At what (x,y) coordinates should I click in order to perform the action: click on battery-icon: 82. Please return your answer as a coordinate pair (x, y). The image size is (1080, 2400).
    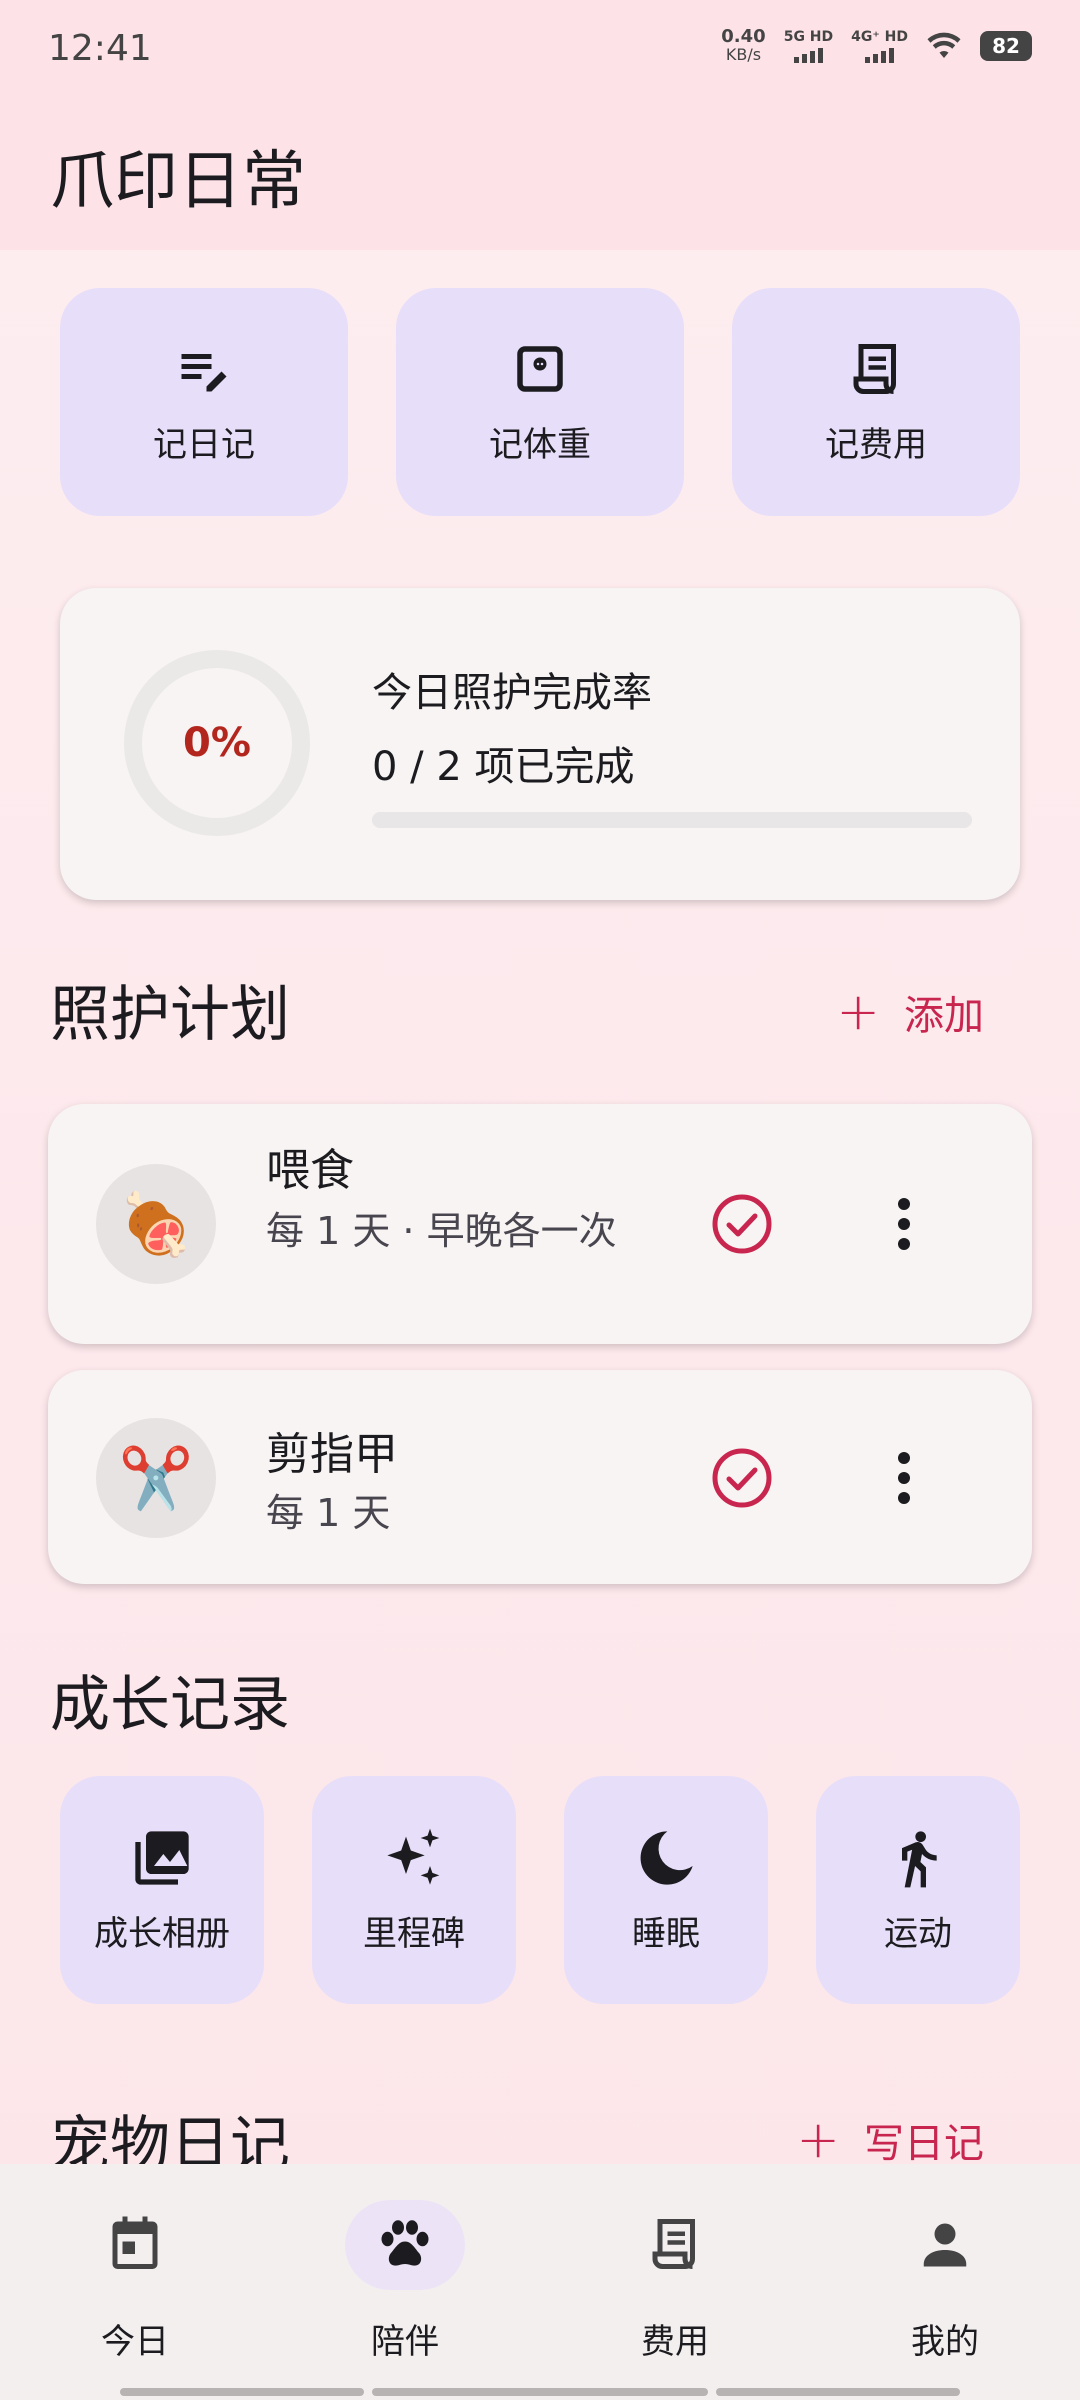
    Looking at the image, I should click on (1006, 46).